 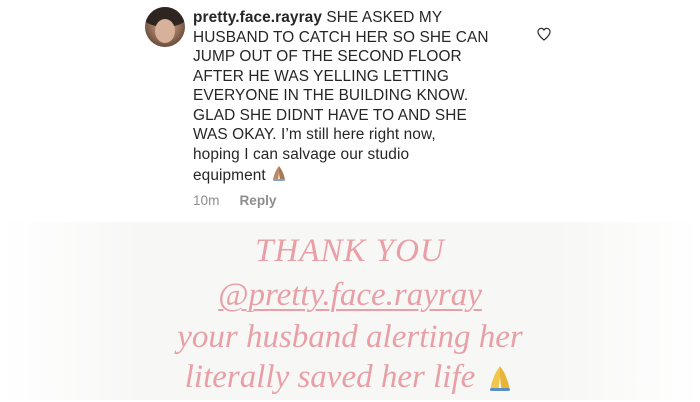 I want to click on avatar-face, so click(x=165, y=31).